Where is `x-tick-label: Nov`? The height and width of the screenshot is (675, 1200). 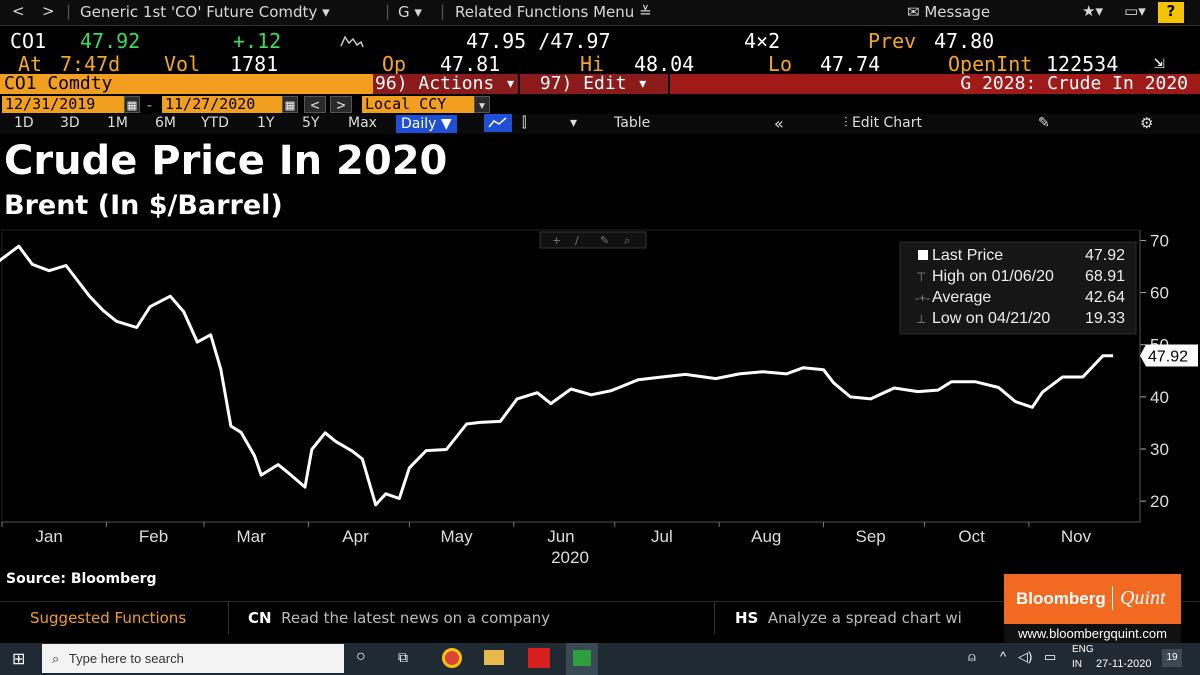
x-tick-label: Nov is located at coordinates (1076, 536).